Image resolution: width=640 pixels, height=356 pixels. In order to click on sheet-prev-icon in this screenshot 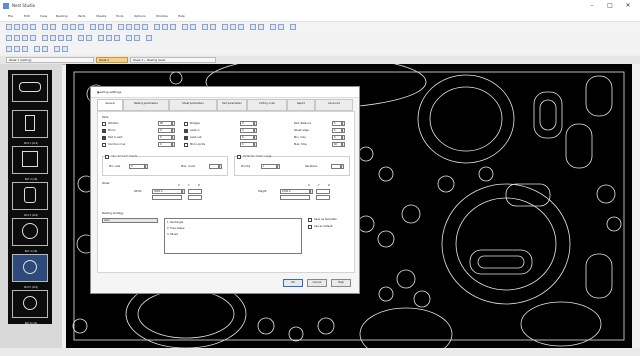, I will do `click(57, 49)`.